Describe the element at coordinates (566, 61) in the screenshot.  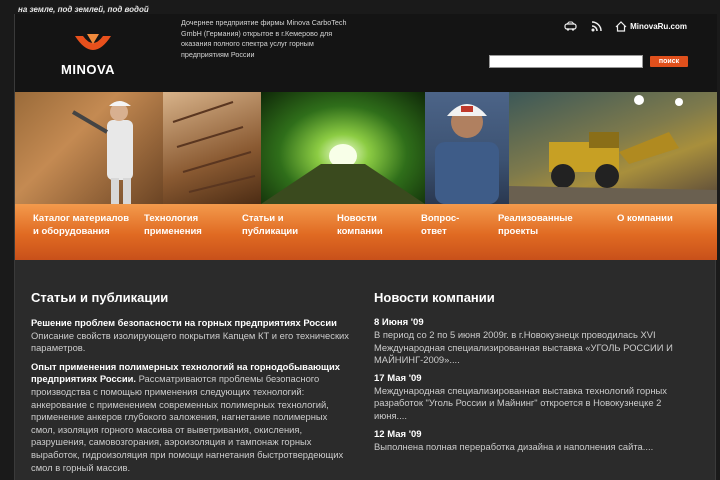
I see `search-input` at that location.